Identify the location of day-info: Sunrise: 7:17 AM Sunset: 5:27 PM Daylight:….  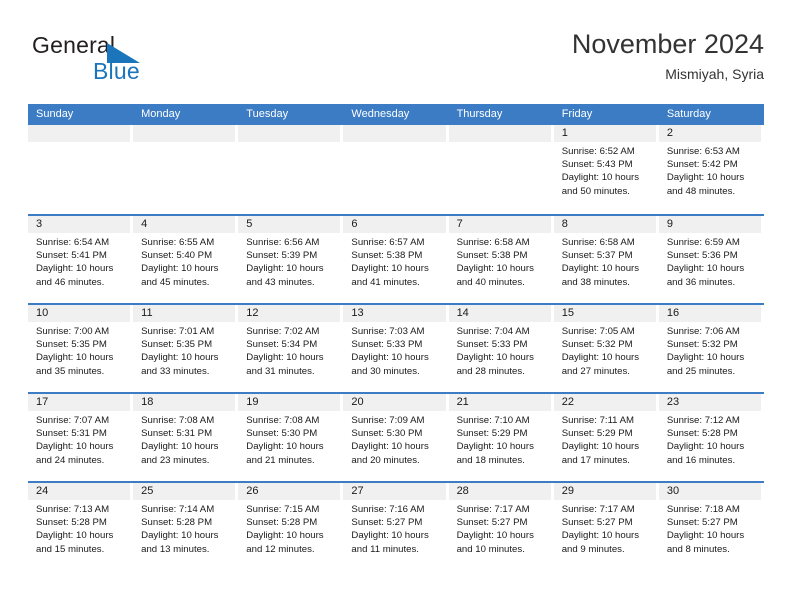
(500, 528).